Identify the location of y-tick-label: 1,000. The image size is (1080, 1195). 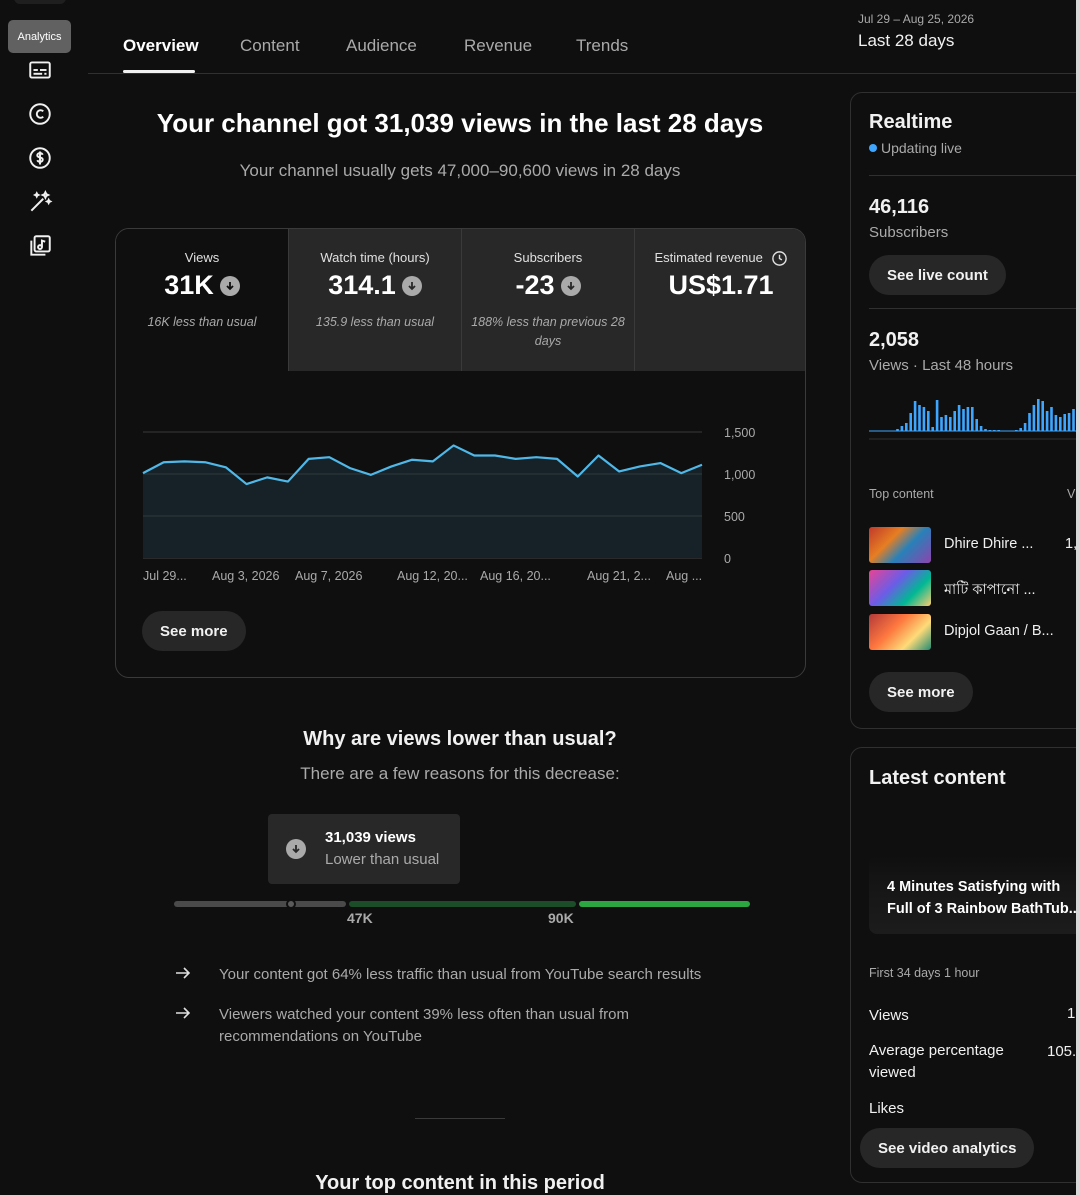
(739, 475).